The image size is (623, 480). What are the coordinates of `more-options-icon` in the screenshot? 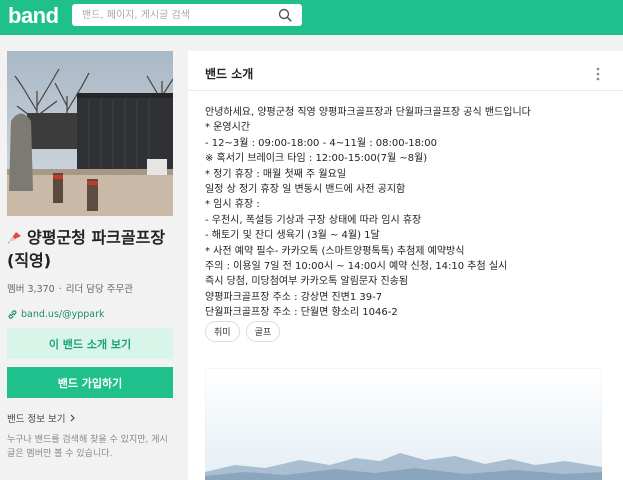 It's located at (598, 74).